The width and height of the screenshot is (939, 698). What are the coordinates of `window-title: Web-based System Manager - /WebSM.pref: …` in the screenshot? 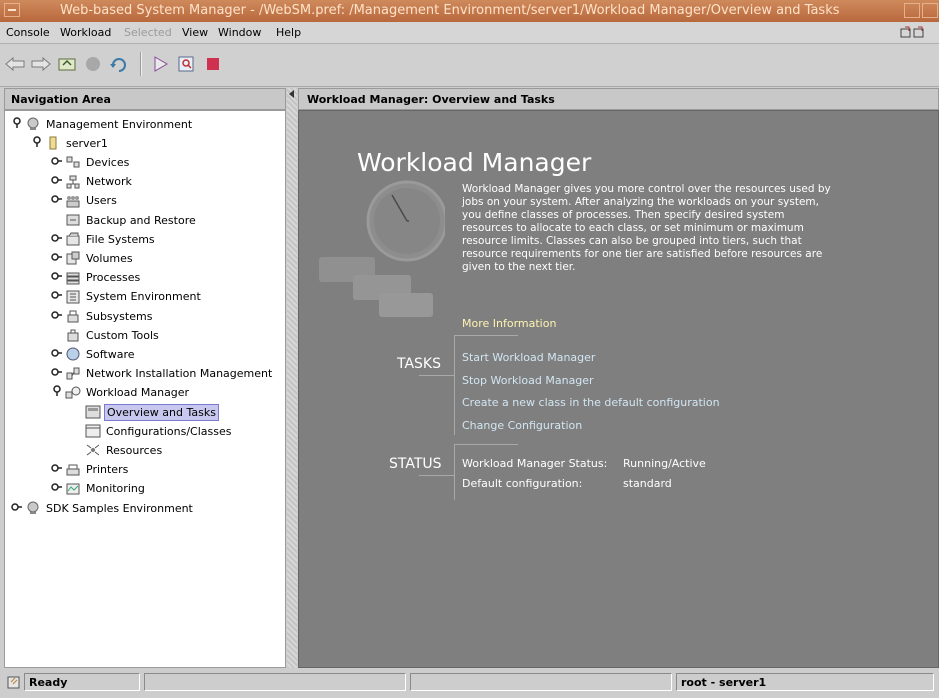 It's located at (450, 10).